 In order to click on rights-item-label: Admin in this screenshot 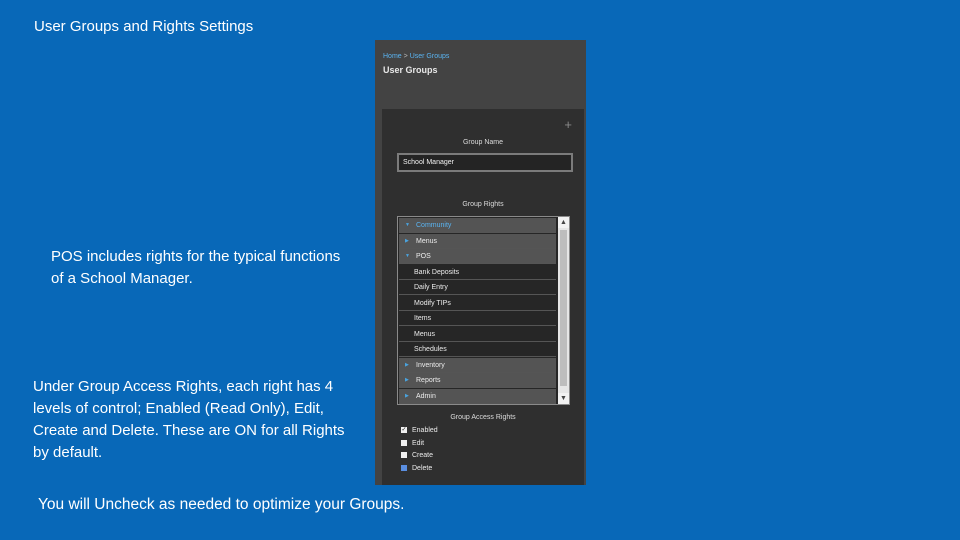, I will do `click(426, 396)`.